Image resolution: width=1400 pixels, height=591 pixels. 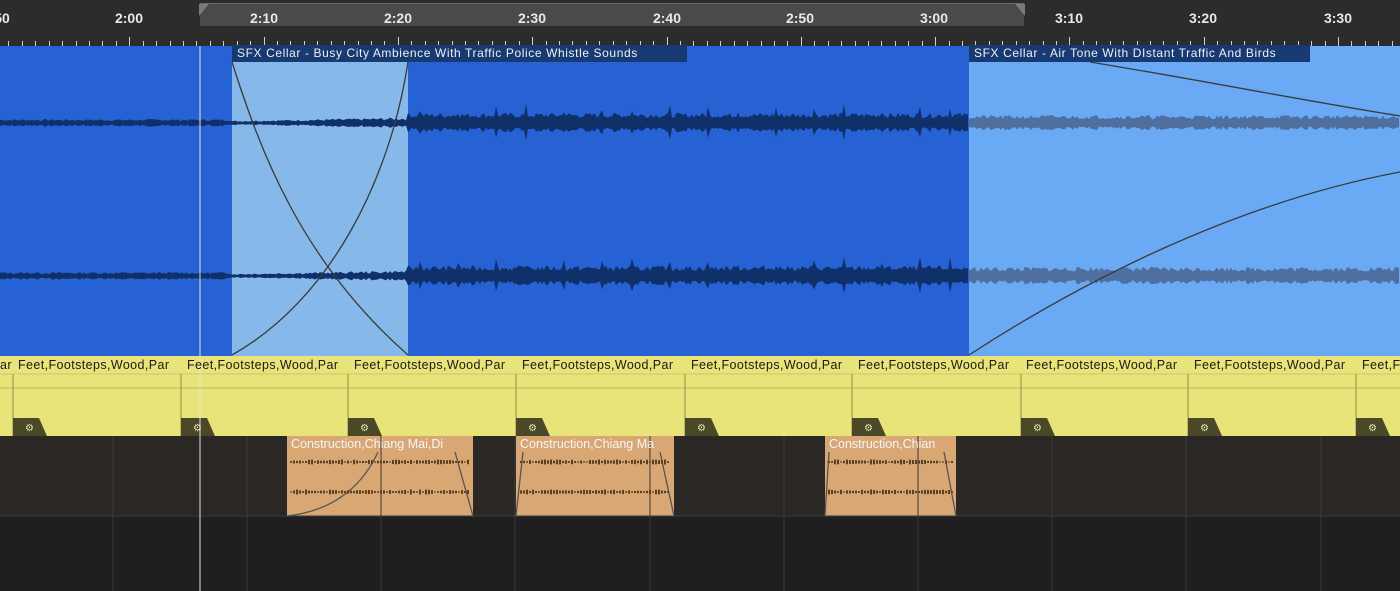 What do you see at coordinates (1184, 123) in the screenshot?
I see `waveform-air-tone-left` at bounding box center [1184, 123].